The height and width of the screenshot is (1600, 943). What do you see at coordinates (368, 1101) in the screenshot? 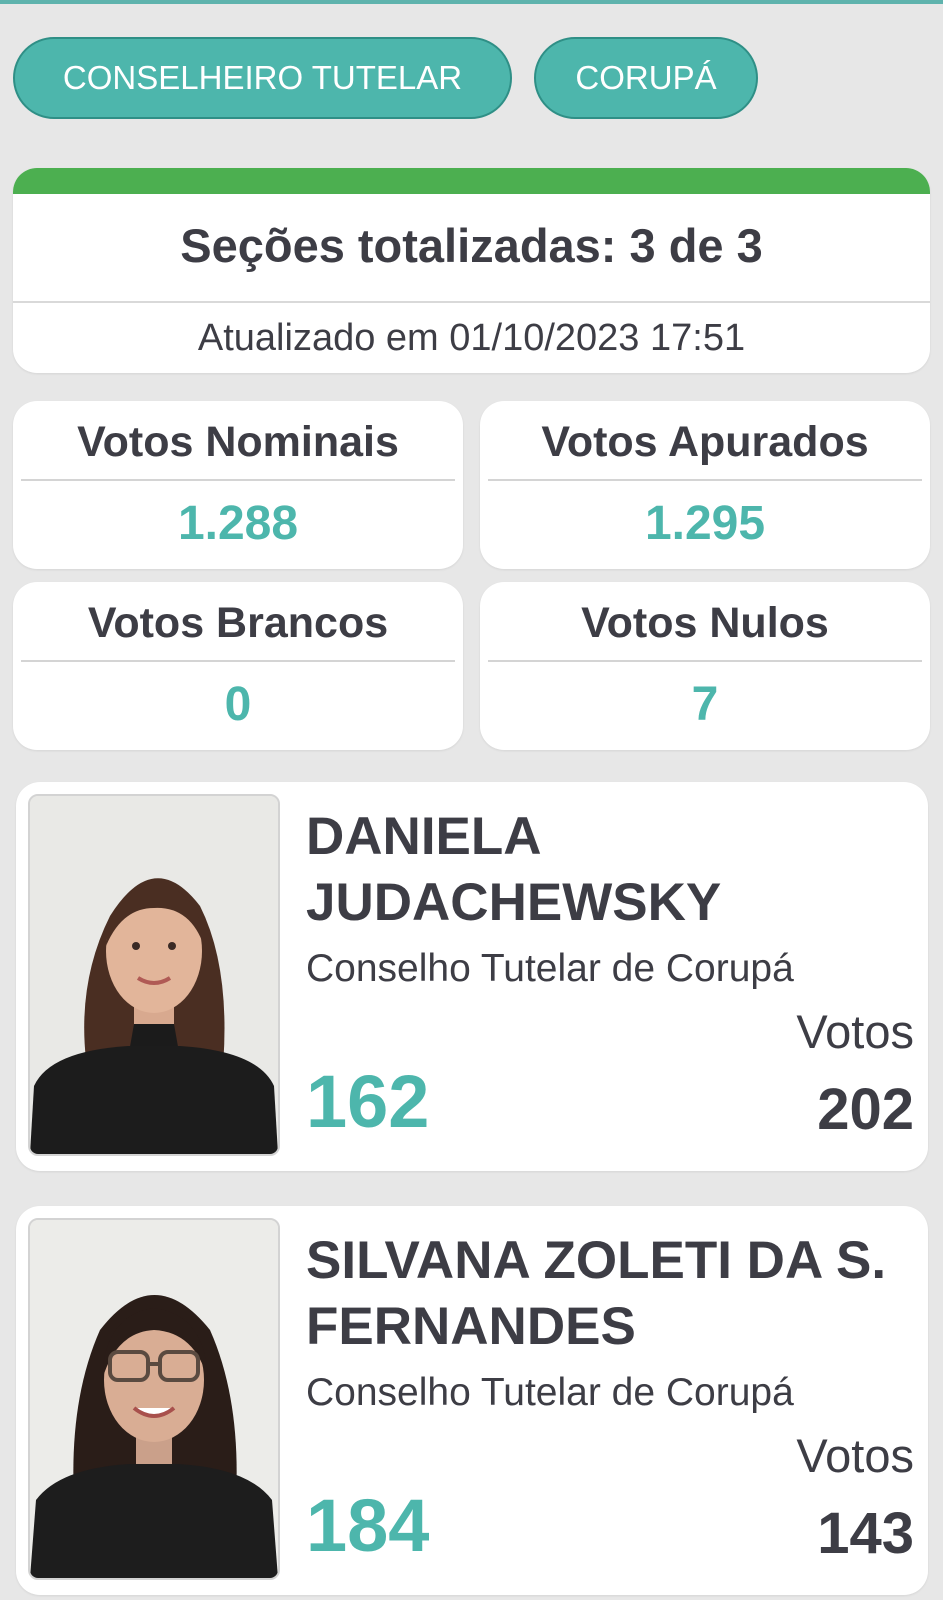
I see `candidate-number: 162` at bounding box center [368, 1101].